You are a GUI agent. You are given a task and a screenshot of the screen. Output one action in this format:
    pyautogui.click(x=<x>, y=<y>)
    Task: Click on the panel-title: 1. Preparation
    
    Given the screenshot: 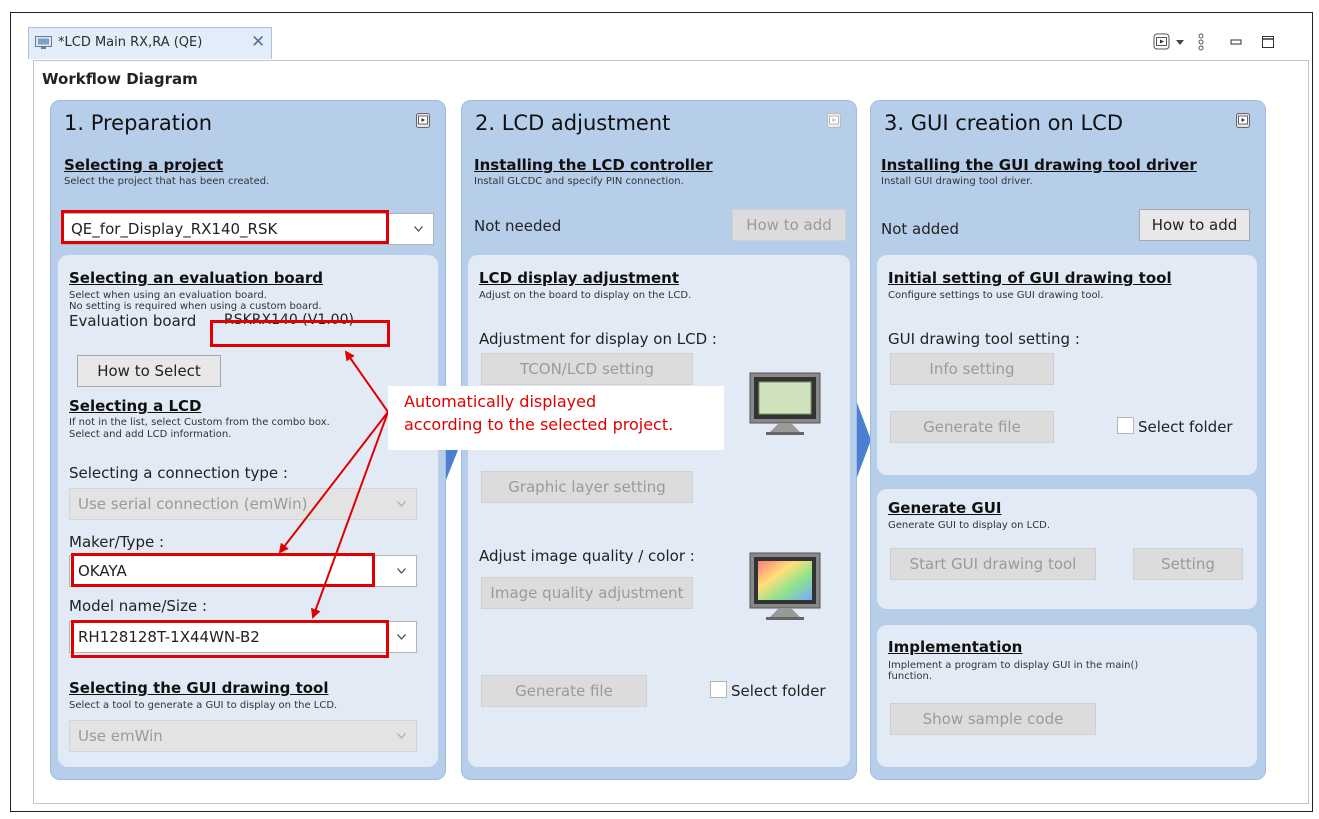 What is the action you would take?
    pyautogui.click(x=138, y=123)
    